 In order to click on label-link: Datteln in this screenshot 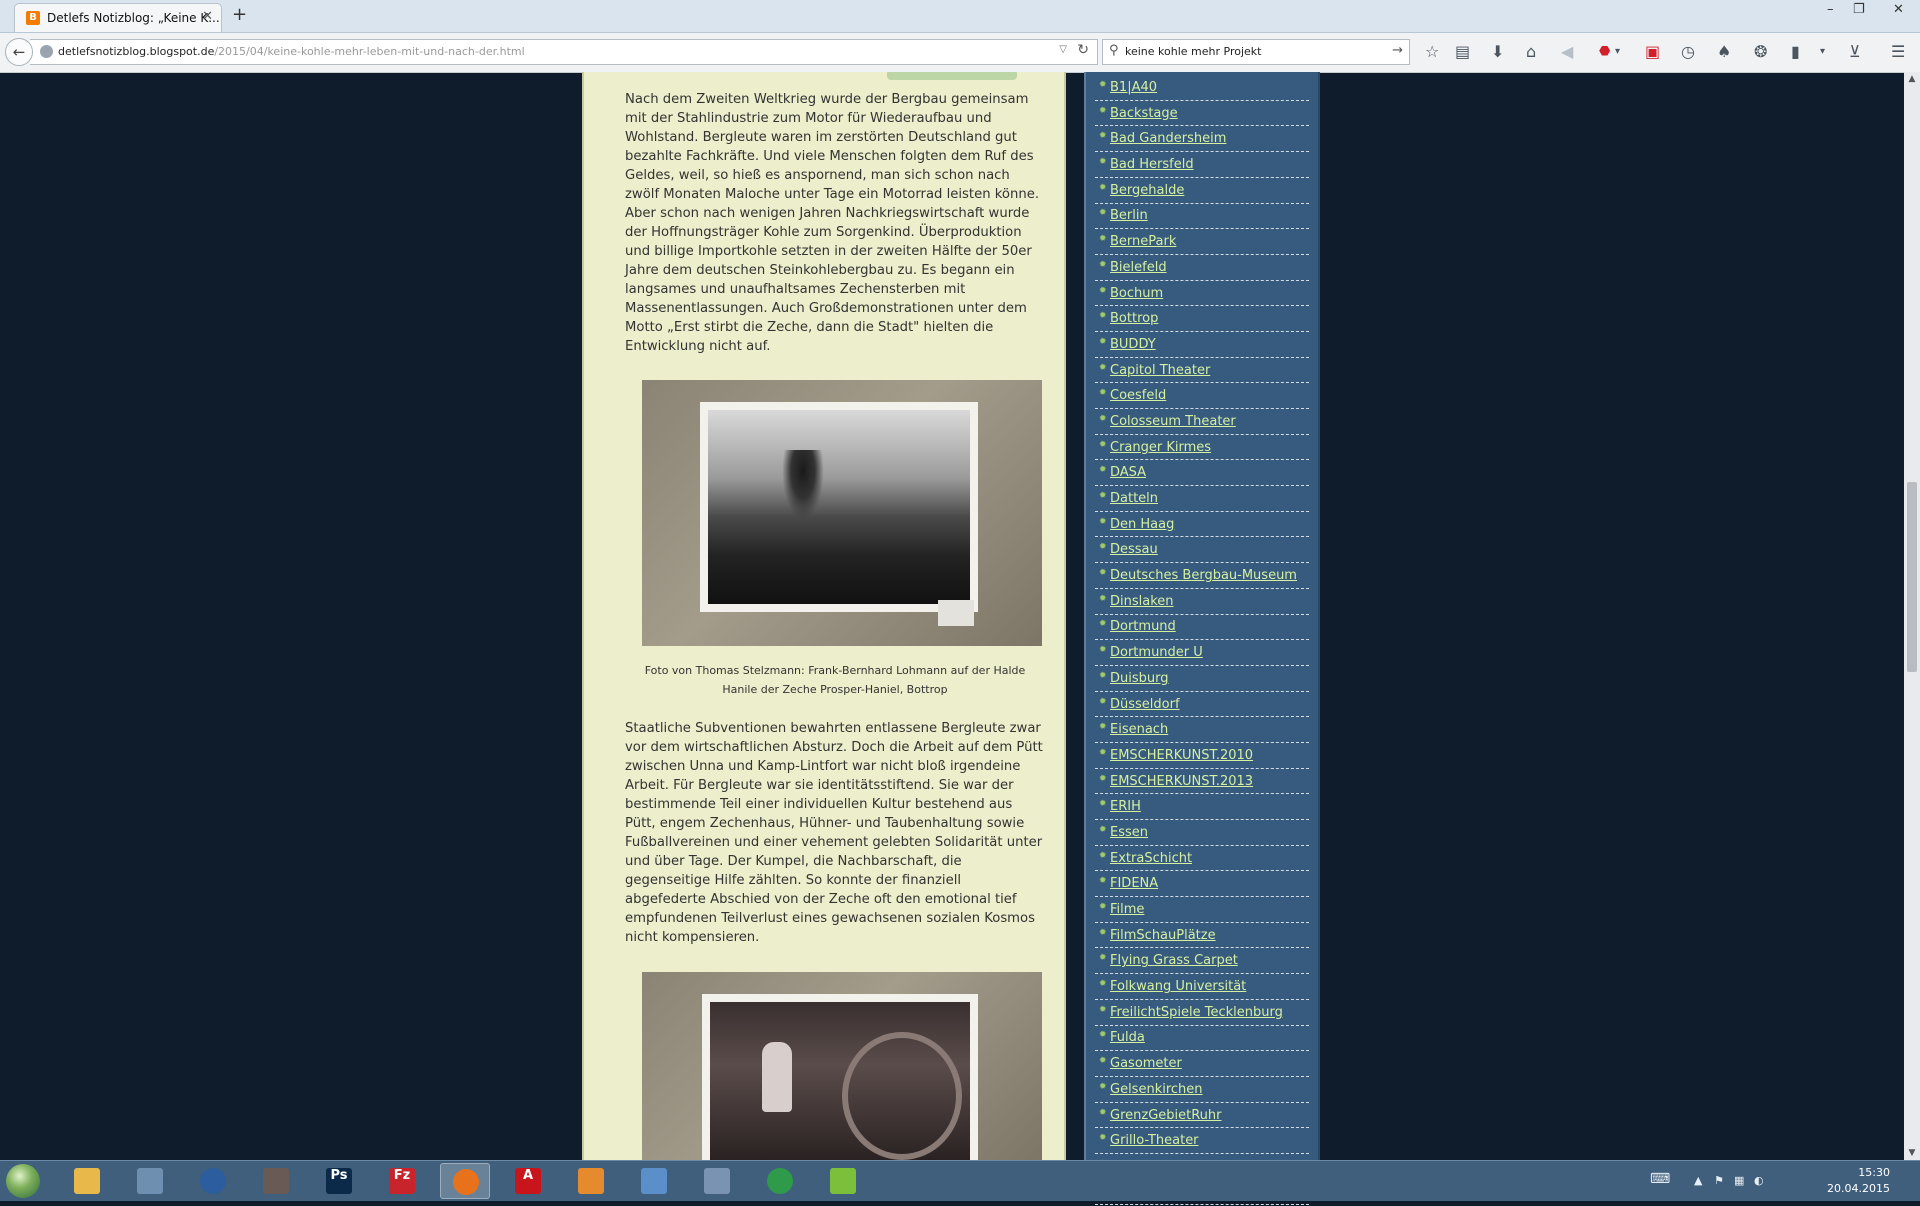, I will do `click(1134, 498)`.